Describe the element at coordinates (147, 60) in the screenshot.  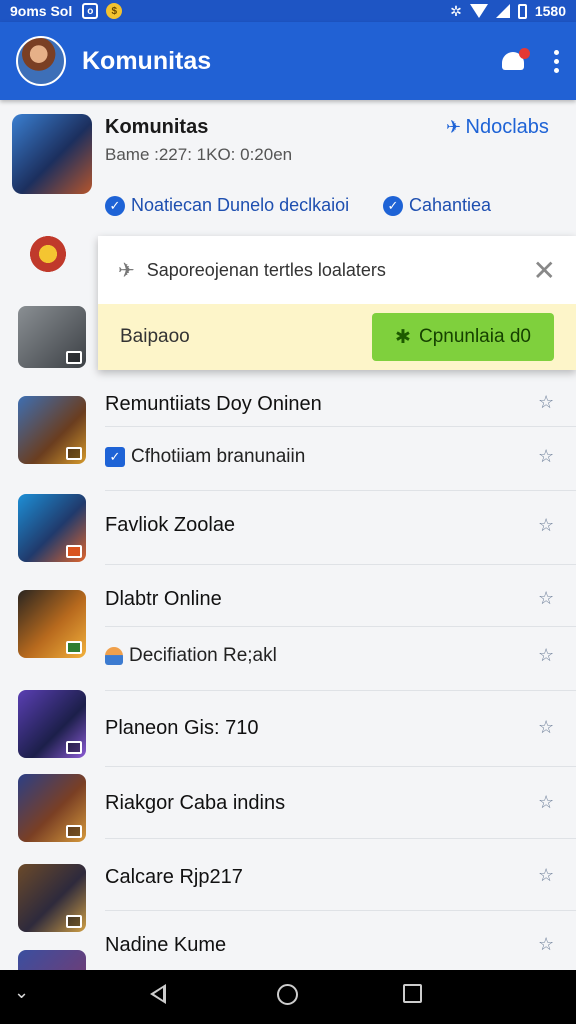
I see `app-title: Komunitas` at that location.